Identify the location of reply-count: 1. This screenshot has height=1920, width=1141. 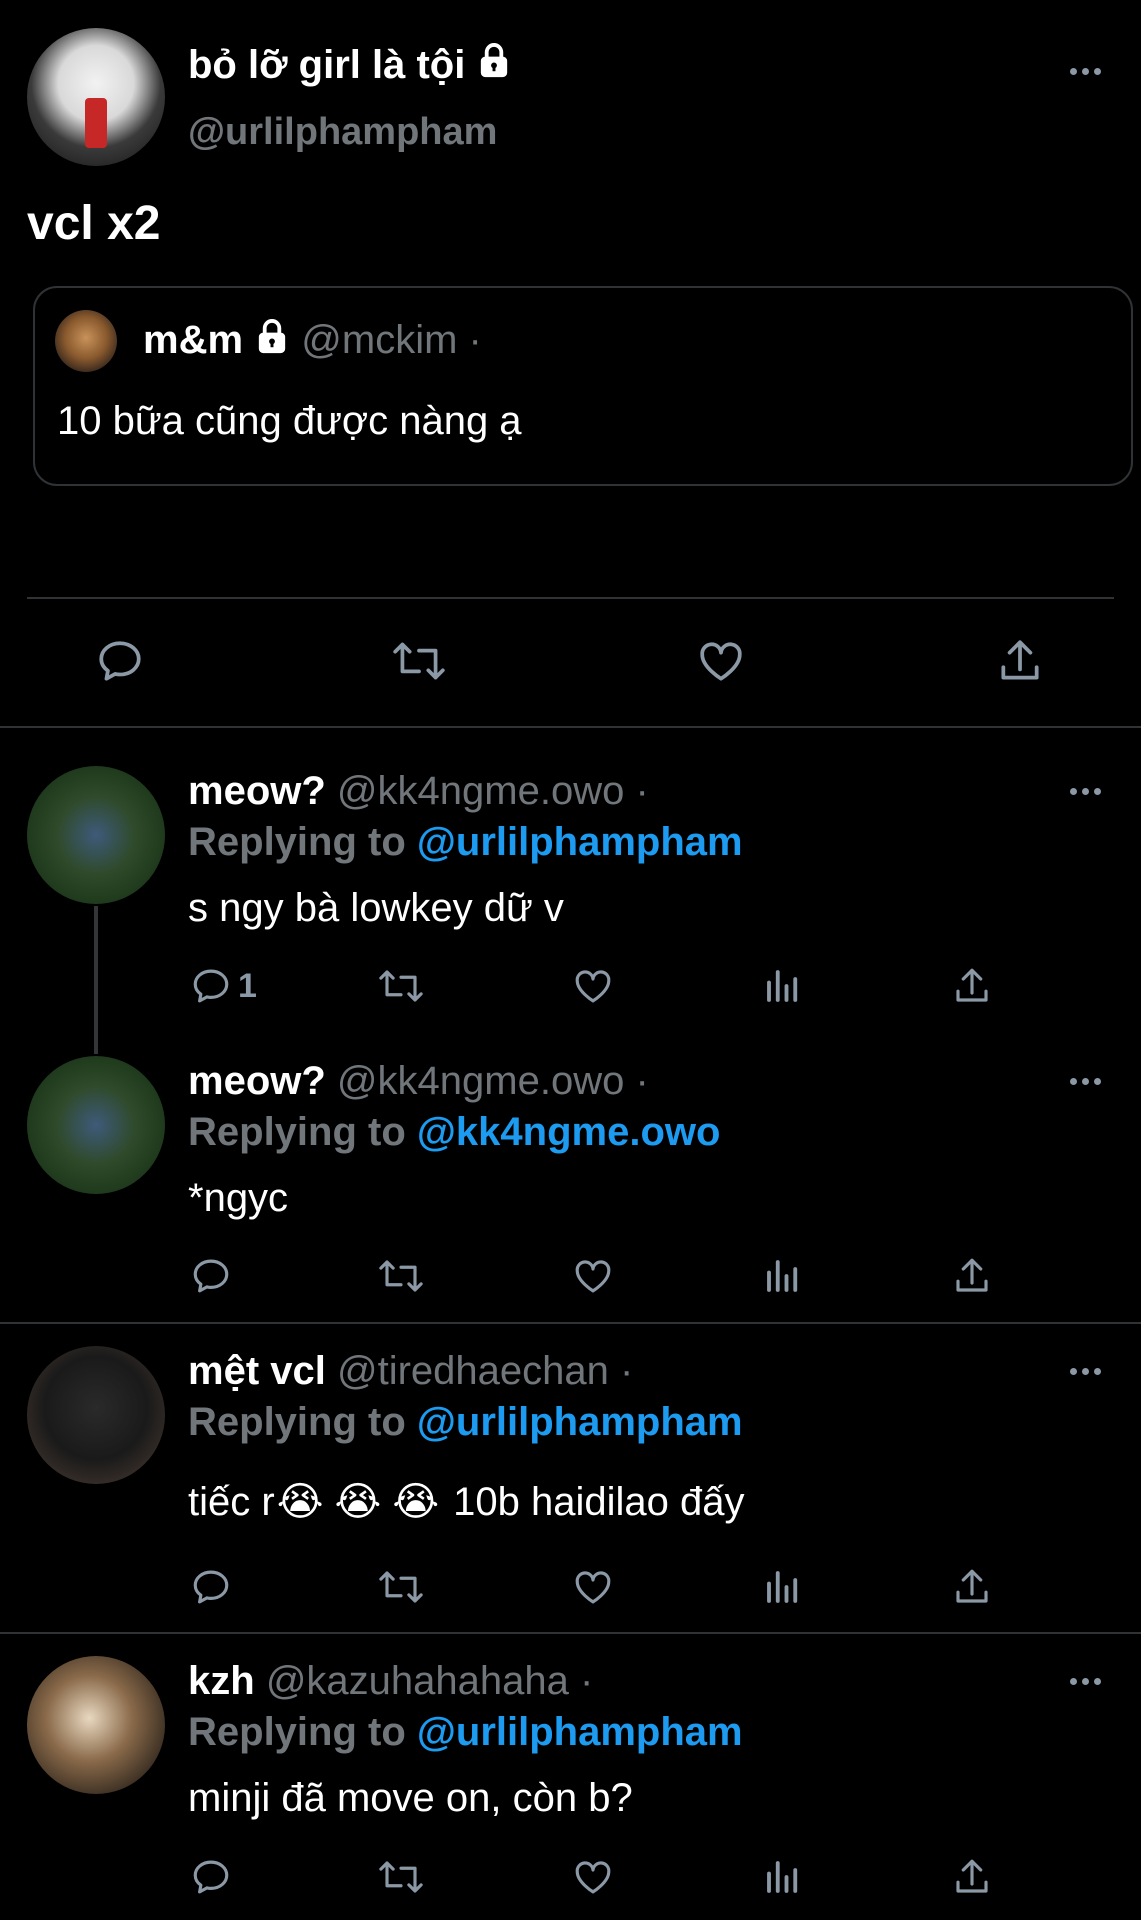
(247, 985).